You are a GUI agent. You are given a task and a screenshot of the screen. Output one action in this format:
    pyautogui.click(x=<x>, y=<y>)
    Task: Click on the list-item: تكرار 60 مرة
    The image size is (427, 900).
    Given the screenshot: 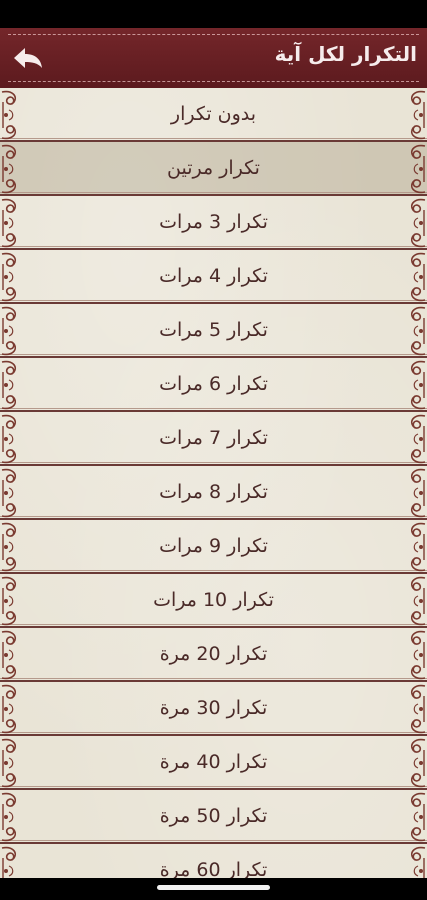 What is the action you would take?
    pyautogui.click(x=213, y=861)
    